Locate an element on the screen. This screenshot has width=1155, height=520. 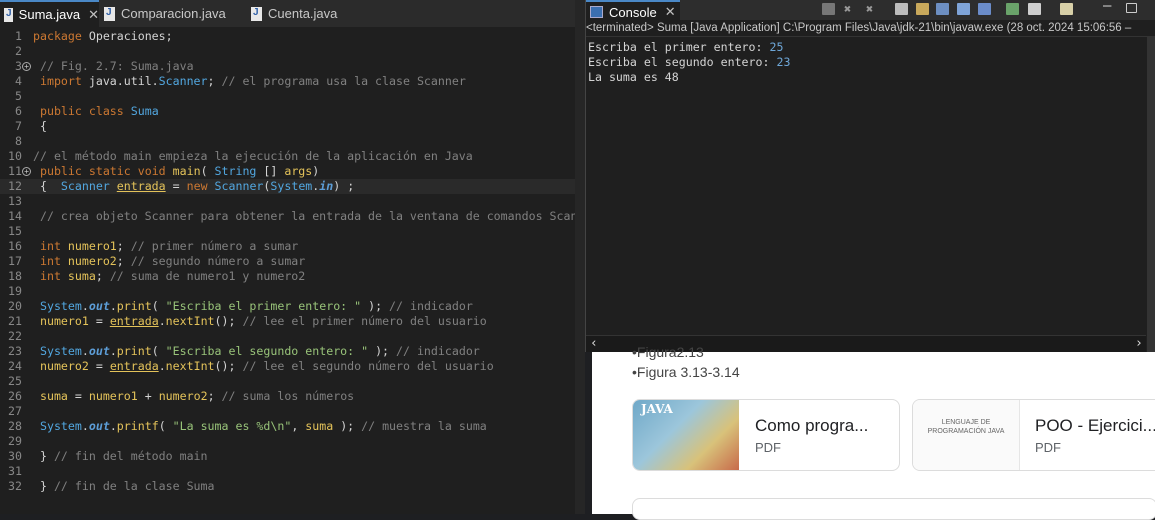
remove-all-icon: ✖ is located at coordinates (872, 9).